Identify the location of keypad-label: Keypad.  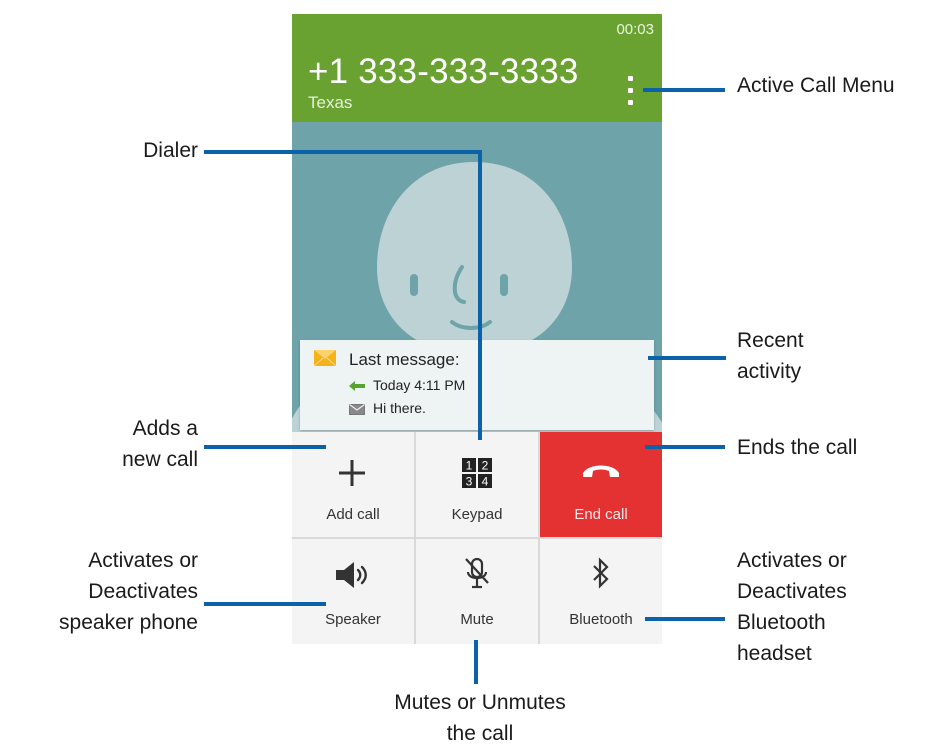
(477, 514).